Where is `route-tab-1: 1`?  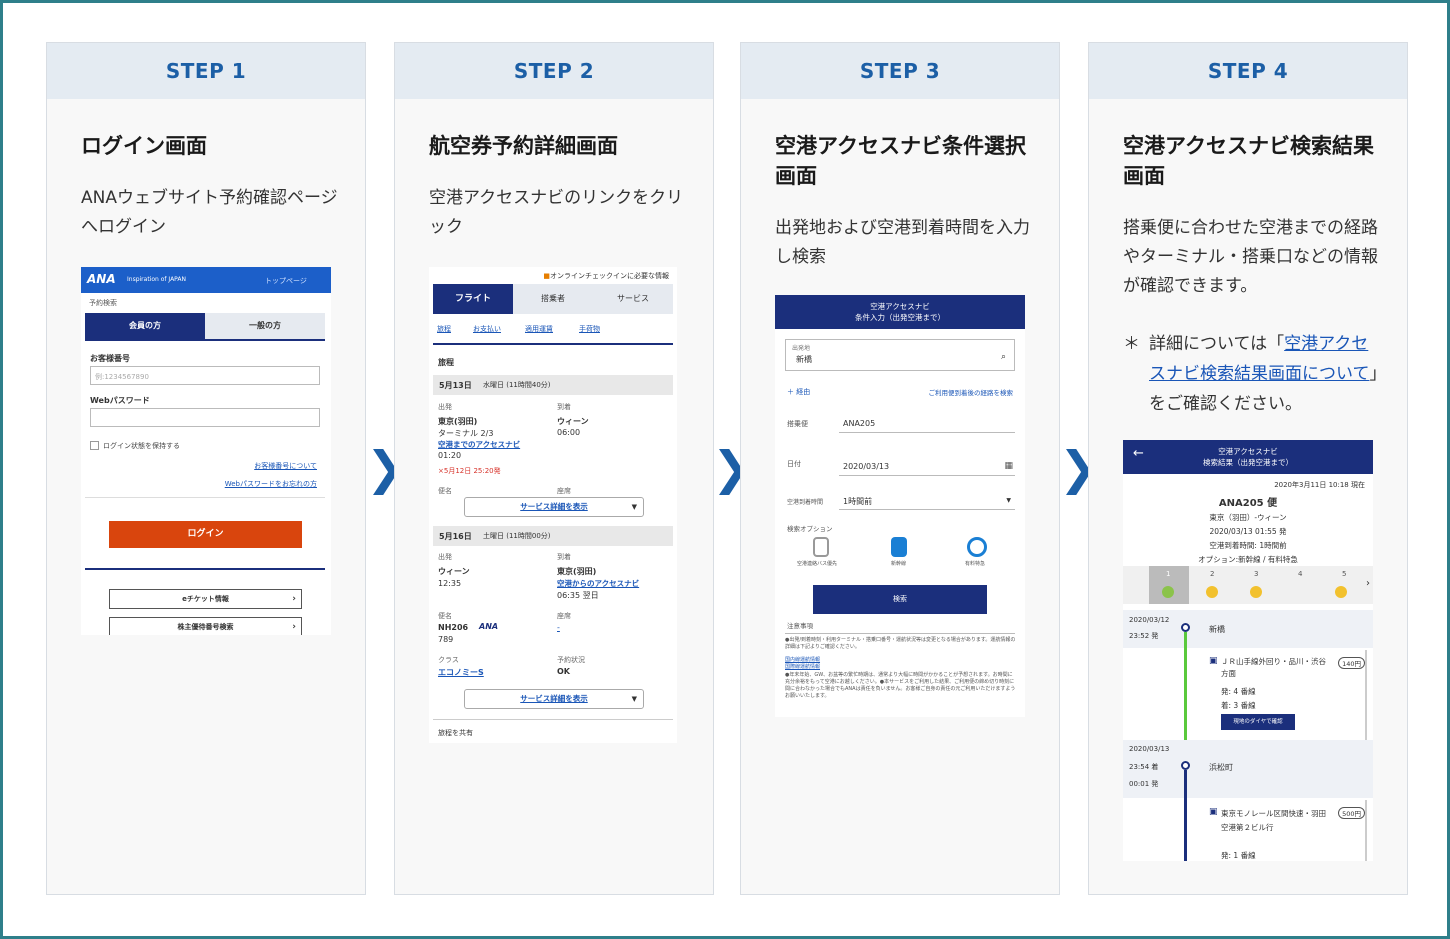 route-tab-1: 1 is located at coordinates (1169, 585).